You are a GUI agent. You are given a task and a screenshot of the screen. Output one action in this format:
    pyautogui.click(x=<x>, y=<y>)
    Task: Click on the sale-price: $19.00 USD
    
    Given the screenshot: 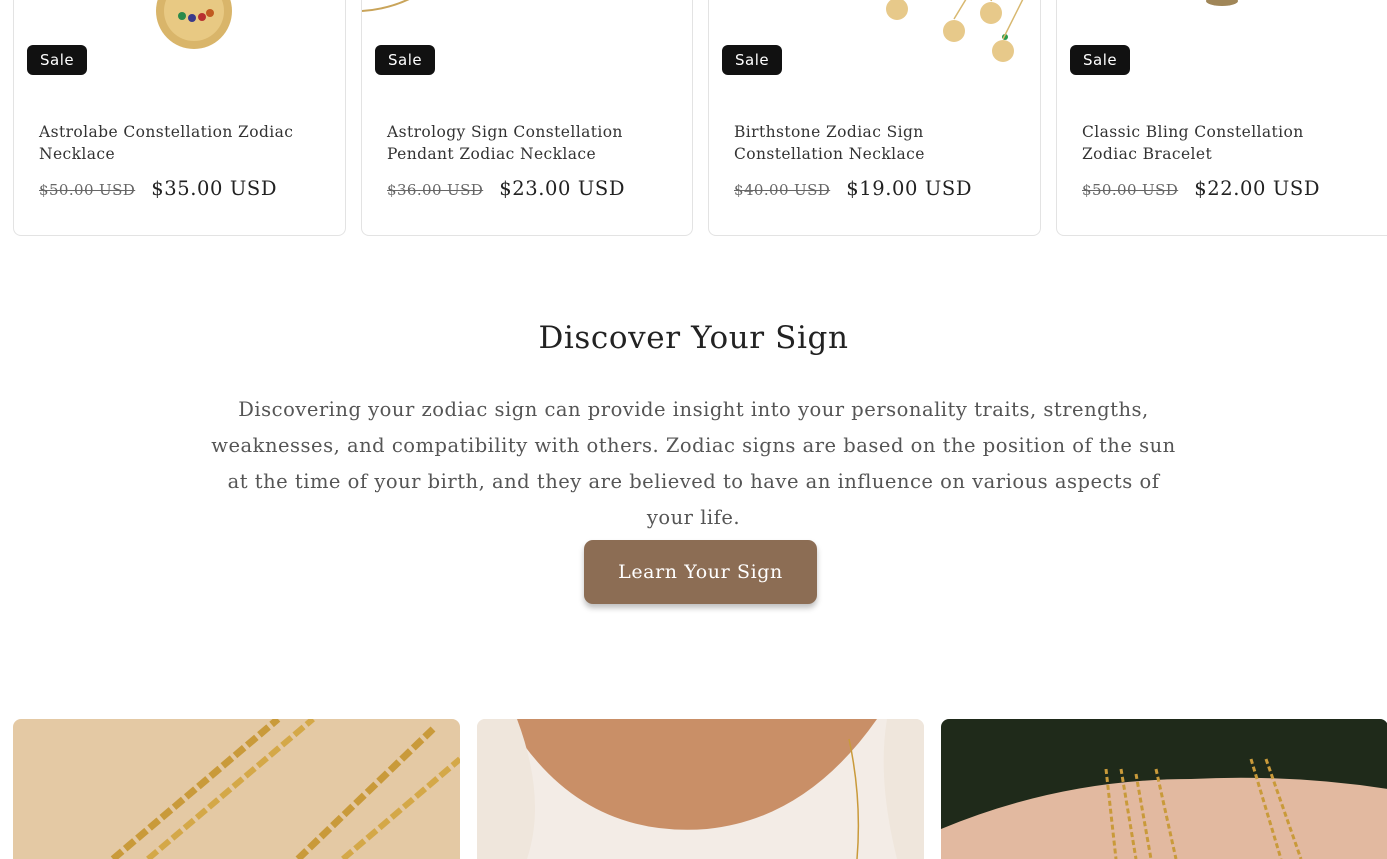 What is the action you would take?
    pyautogui.click(x=909, y=188)
    